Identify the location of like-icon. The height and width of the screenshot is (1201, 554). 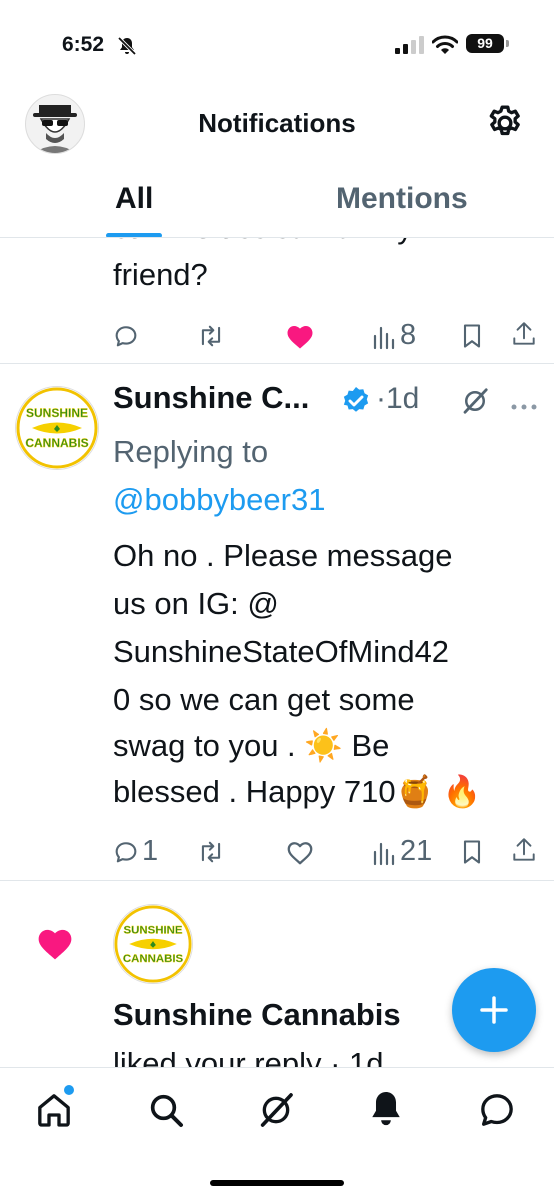
(300, 854).